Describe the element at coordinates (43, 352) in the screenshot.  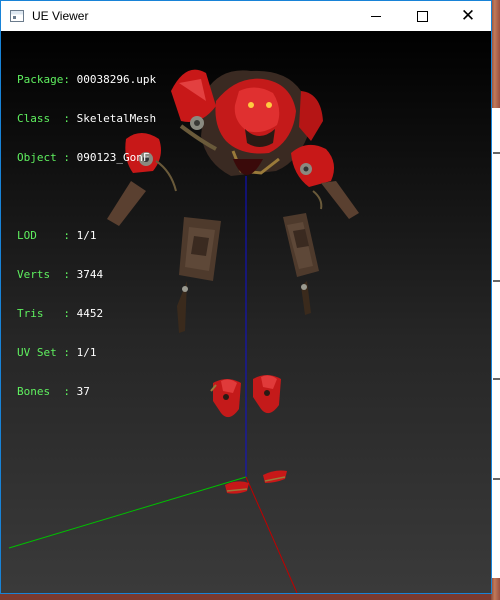
I see `info-uvset-label: UV Set :` at that location.